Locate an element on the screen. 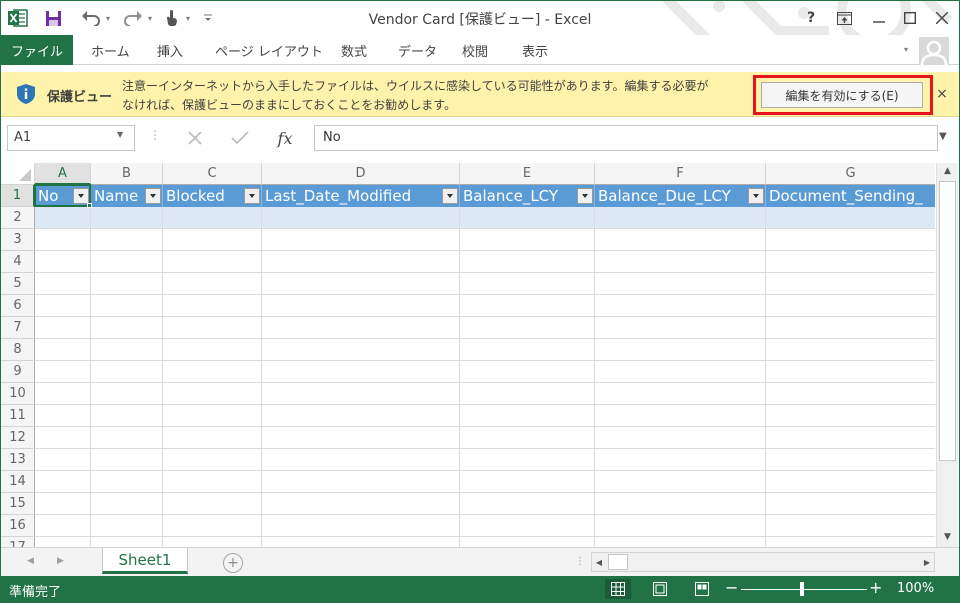 This screenshot has width=960, height=603. table-header-cell: Document_Sending_ is located at coordinates (850, 196).